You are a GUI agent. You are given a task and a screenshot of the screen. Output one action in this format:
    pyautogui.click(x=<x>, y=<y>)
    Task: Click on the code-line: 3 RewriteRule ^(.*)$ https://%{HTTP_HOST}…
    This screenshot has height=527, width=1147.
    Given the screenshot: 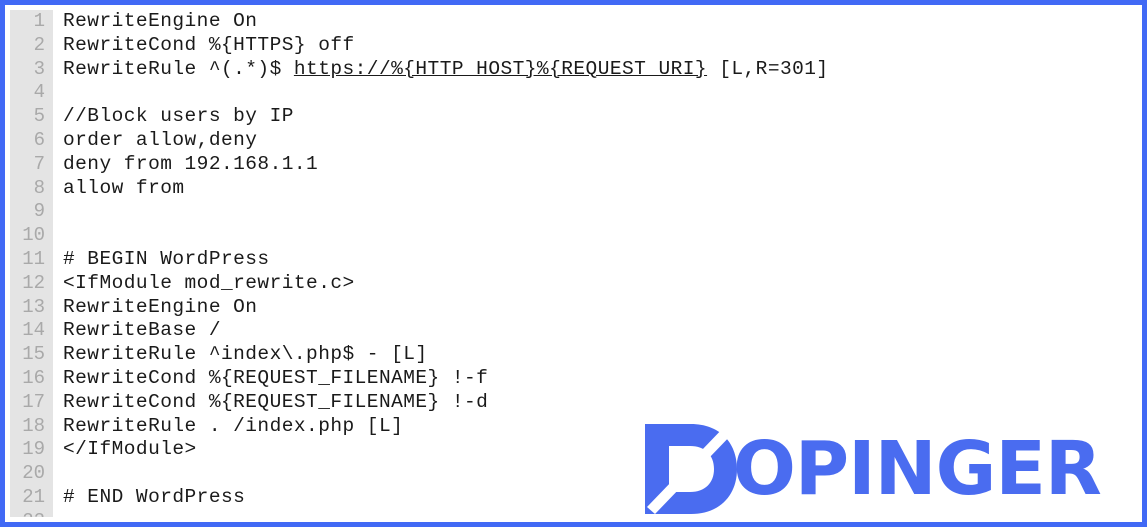 What is the action you would take?
    pyautogui.click(x=573, y=70)
    